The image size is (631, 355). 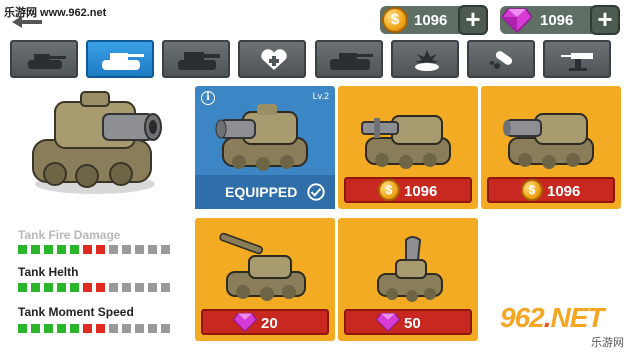 What do you see at coordinates (473, 20) in the screenshot?
I see `add-coins-button: +` at bounding box center [473, 20].